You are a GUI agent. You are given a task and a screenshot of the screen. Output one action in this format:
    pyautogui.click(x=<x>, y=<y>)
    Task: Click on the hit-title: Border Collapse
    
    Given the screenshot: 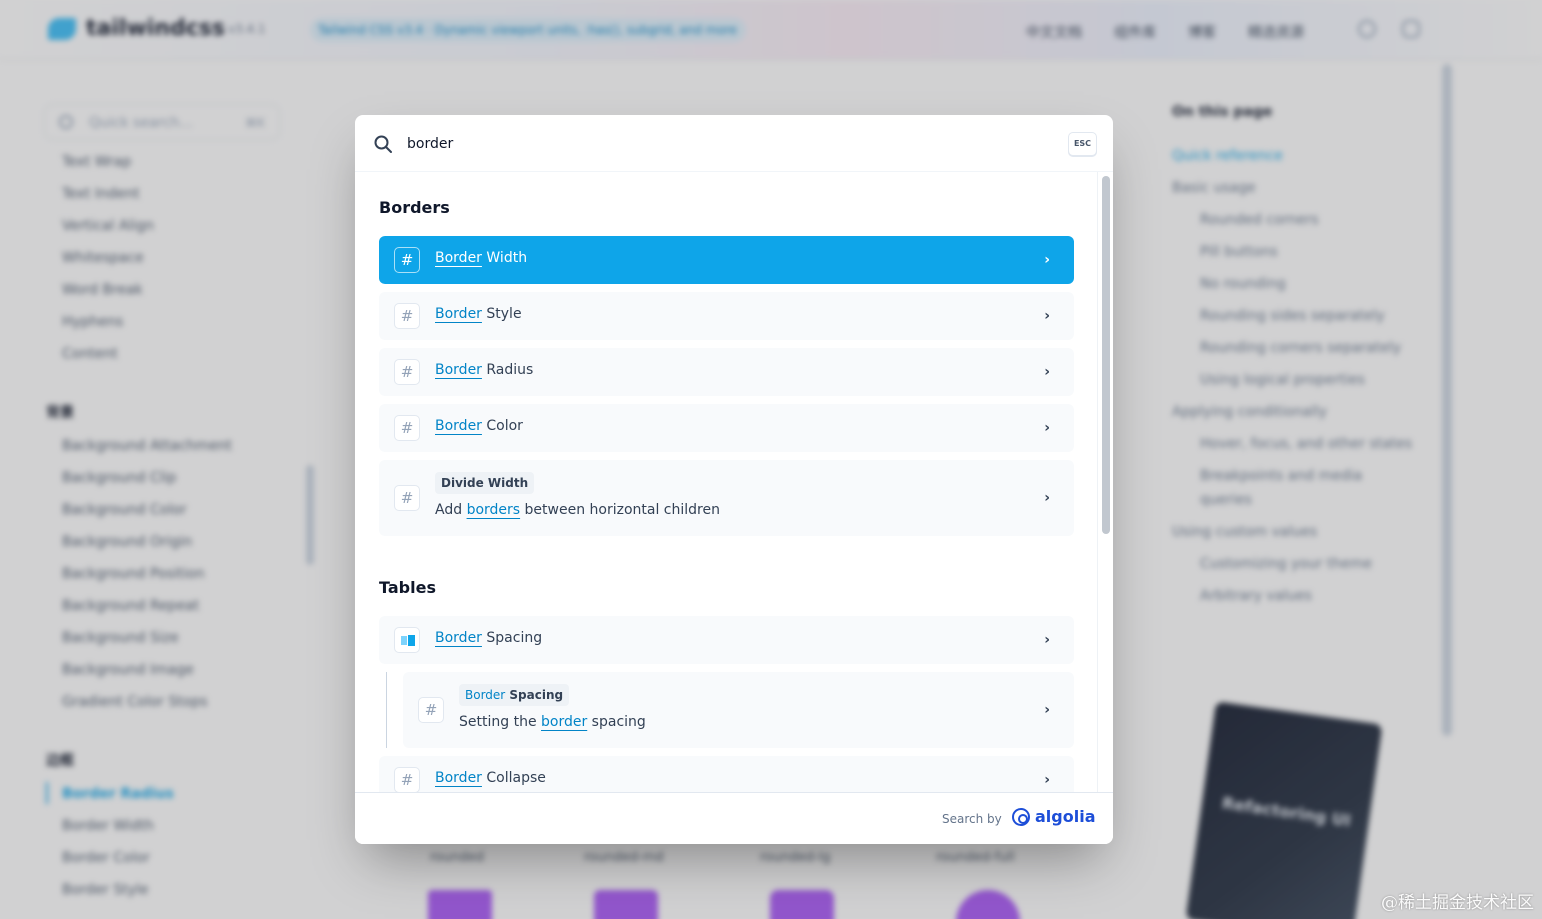 What is the action you would take?
    pyautogui.click(x=490, y=778)
    